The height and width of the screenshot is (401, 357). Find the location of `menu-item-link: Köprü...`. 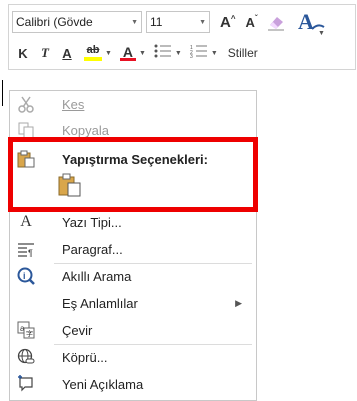

menu-item-link: Köprü... is located at coordinates (133, 357).